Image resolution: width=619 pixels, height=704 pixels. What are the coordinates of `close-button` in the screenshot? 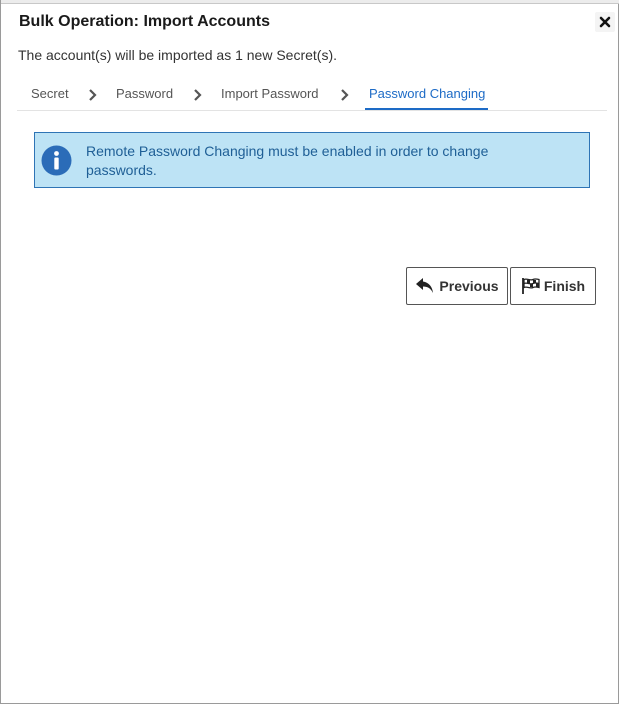 It's located at (605, 22).